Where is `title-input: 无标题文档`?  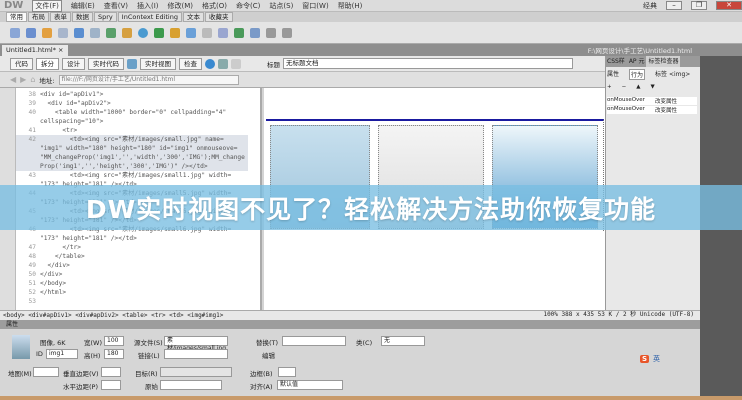 title-input: 无标题文档 is located at coordinates (428, 63).